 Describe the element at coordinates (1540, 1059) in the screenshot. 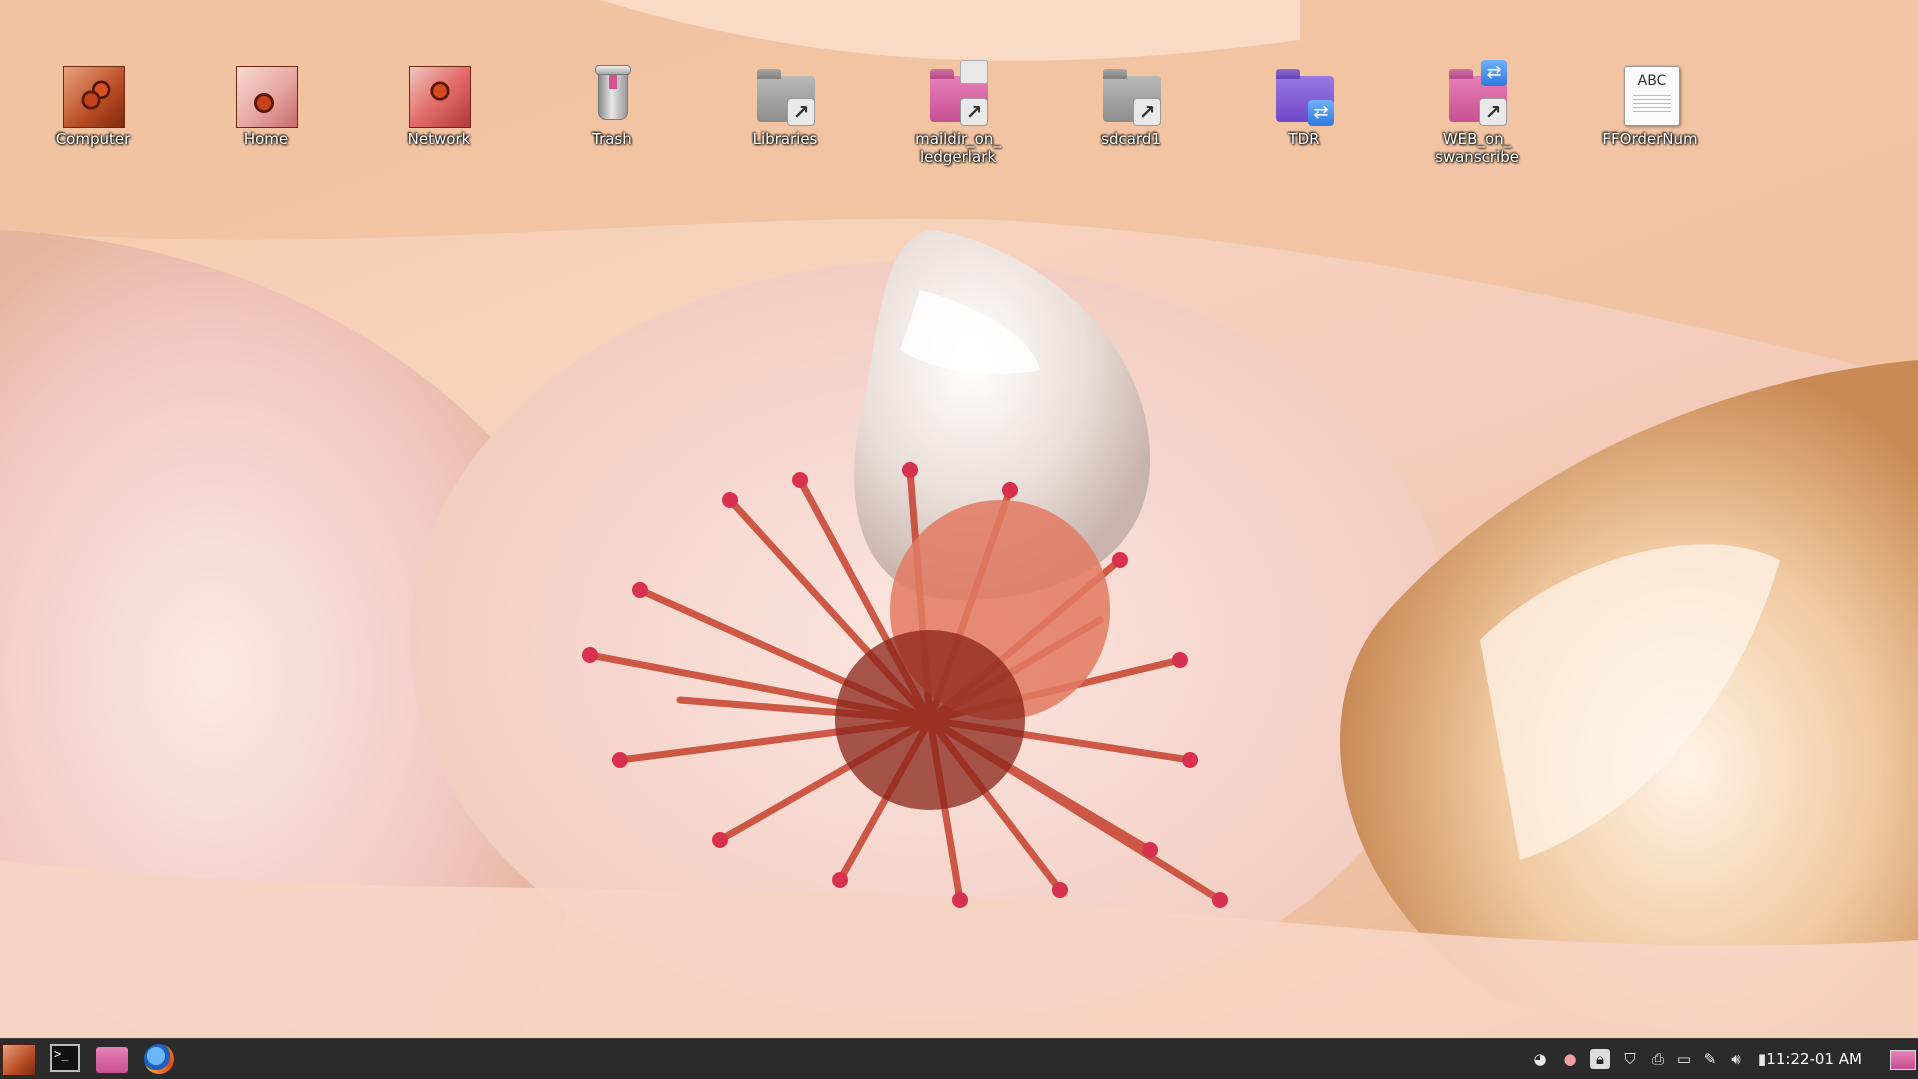

I see `network-status-icon: ◕` at that location.